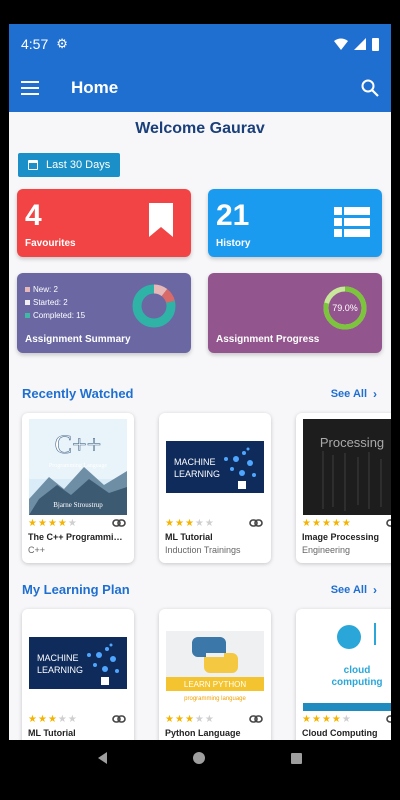 The width and height of the screenshot is (400, 800). What do you see at coordinates (37, 550) in the screenshot?
I see `course-subtitle: C++` at bounding box center [37, 550].